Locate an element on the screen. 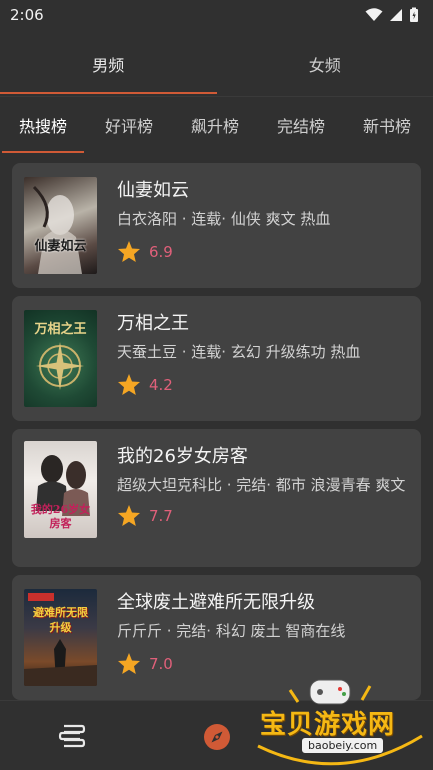 This screenshot has width=433, height=770. book-meta: 白衣洛阳 · 连载· 仙侠 爽文 热血 is located at coordinates (224, 219).